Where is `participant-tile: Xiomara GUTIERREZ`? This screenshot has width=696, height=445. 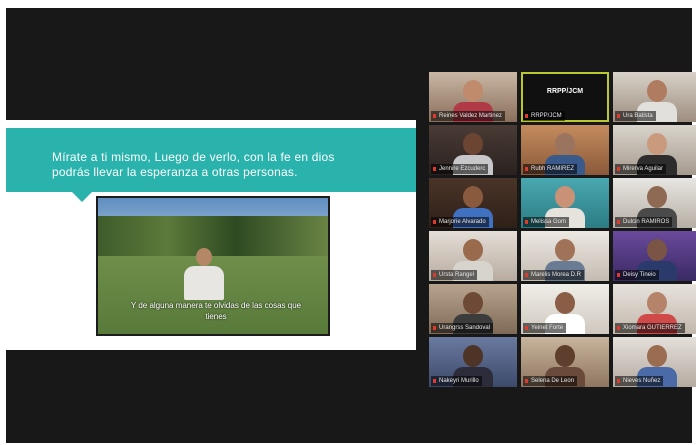
participant-tile: Xiomara GUTIERREZ is located at coordinates (654, 309).